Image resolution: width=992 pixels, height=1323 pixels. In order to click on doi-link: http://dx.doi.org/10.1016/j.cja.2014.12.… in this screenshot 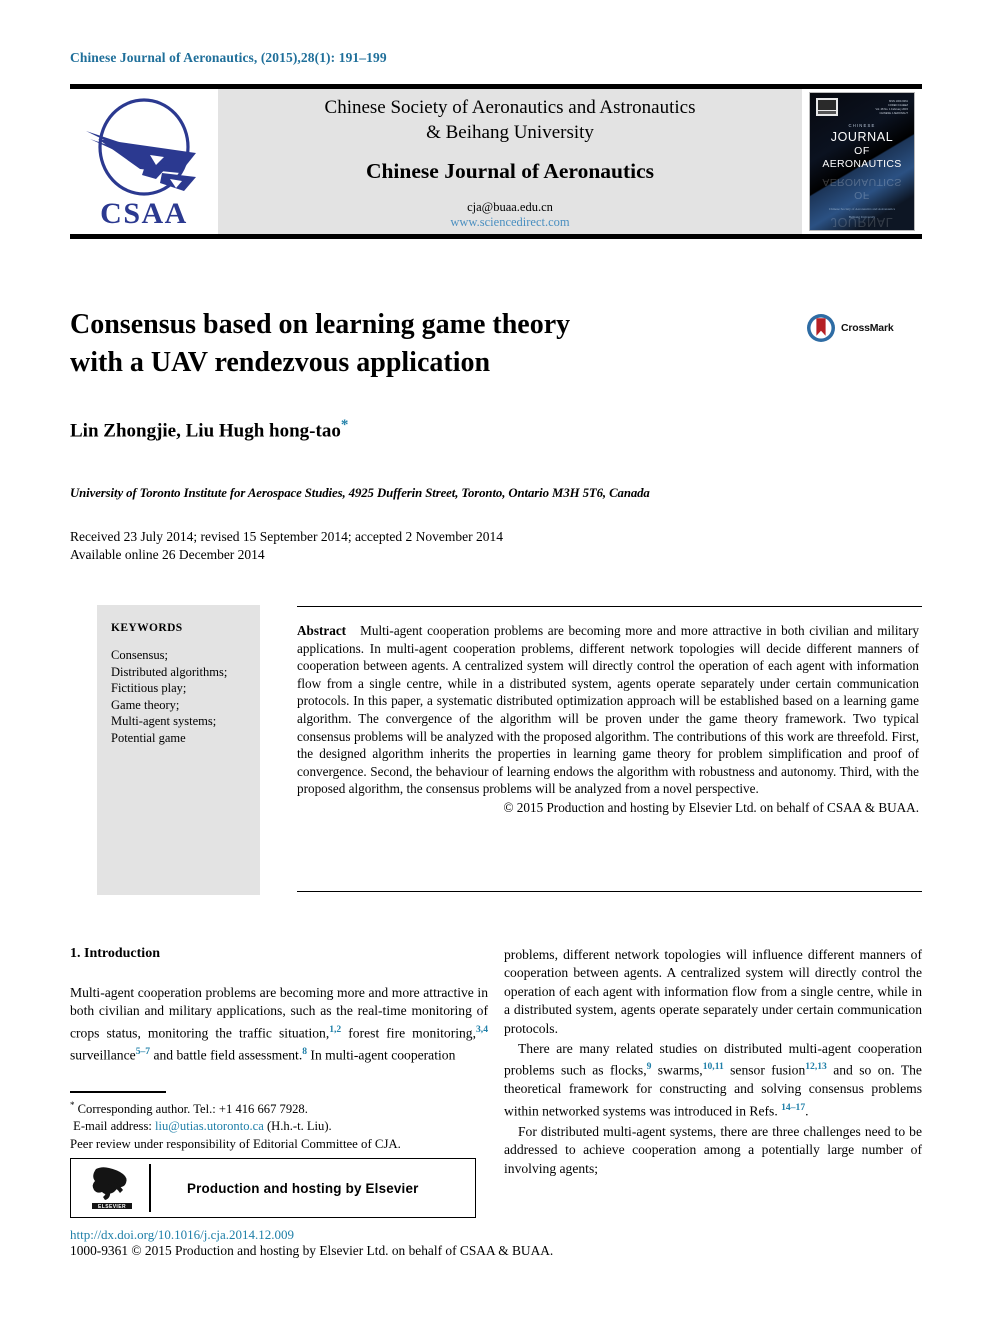, I will do `click(182, 1235)`.